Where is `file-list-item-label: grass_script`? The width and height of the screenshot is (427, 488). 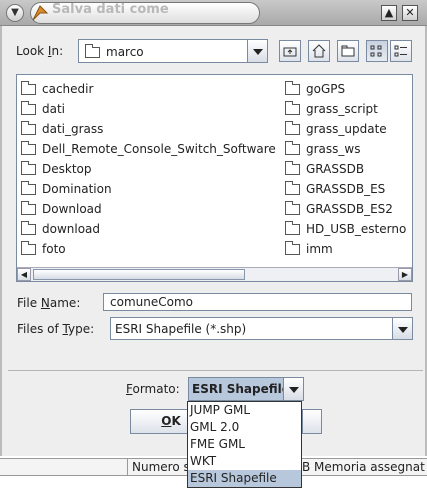
file-list-item-label: grass_script is located at coordinates (342, 109).